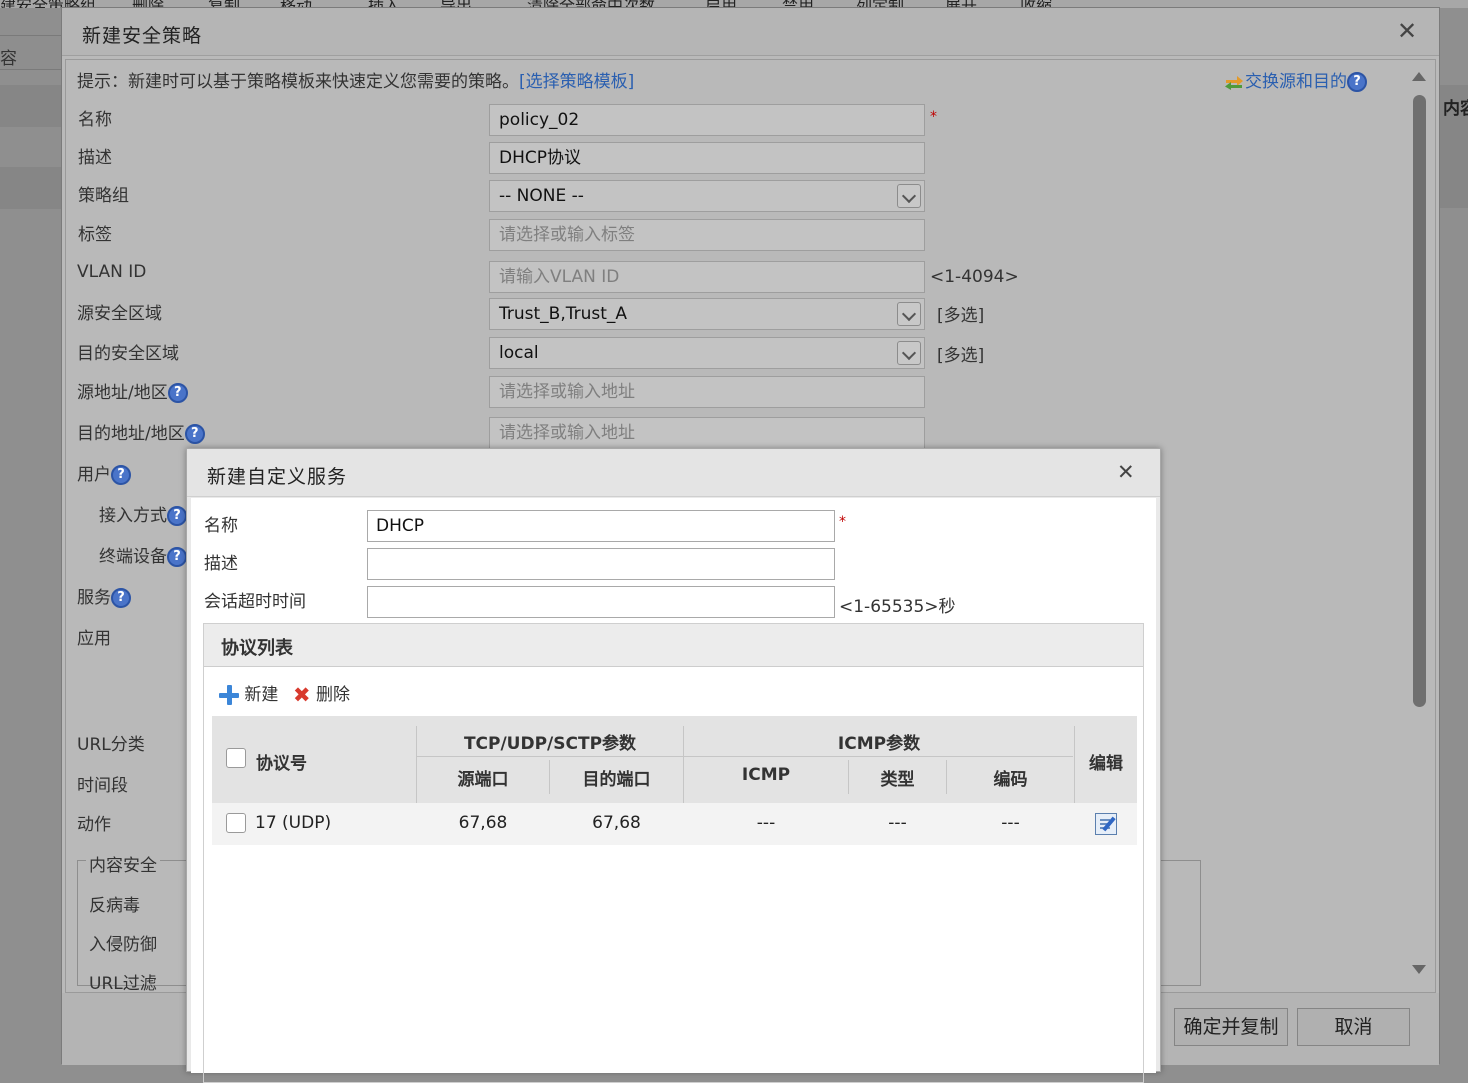 The width and height of the screenshot is (1468, 1083). I want to click on protocol-list-title: 协议列表, so click(257, 648).